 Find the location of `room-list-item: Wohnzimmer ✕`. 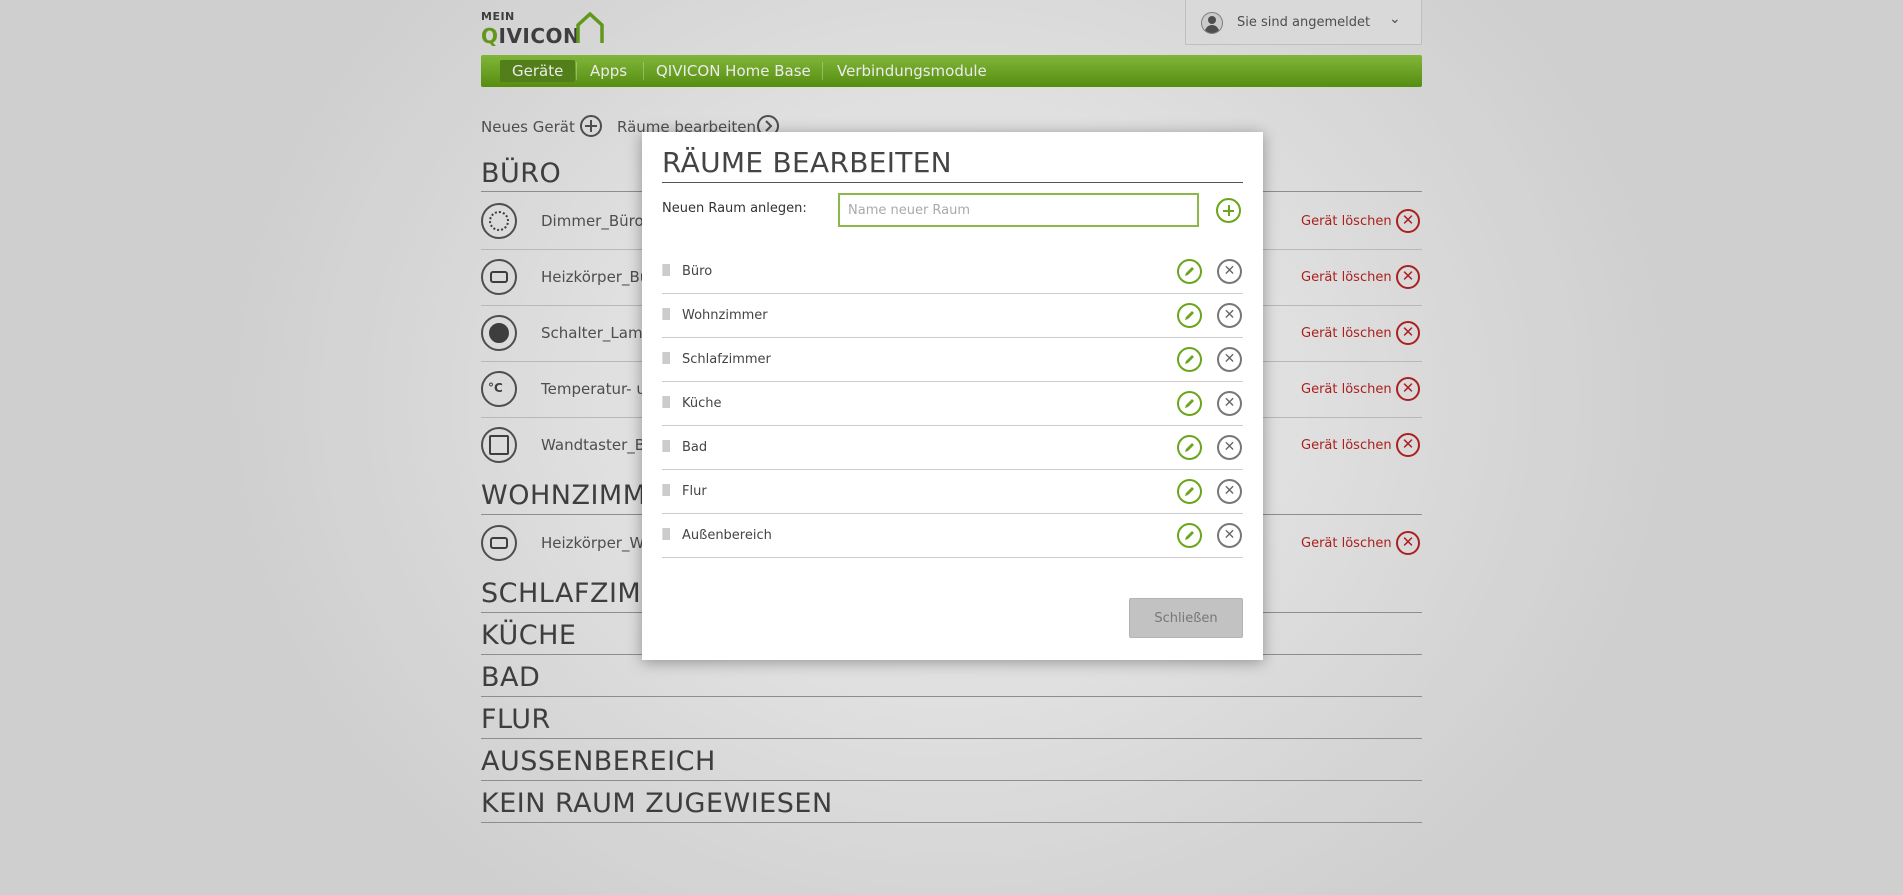

room-list-item: Wohnzimmer ✕ is located at coordinates (952, 316).